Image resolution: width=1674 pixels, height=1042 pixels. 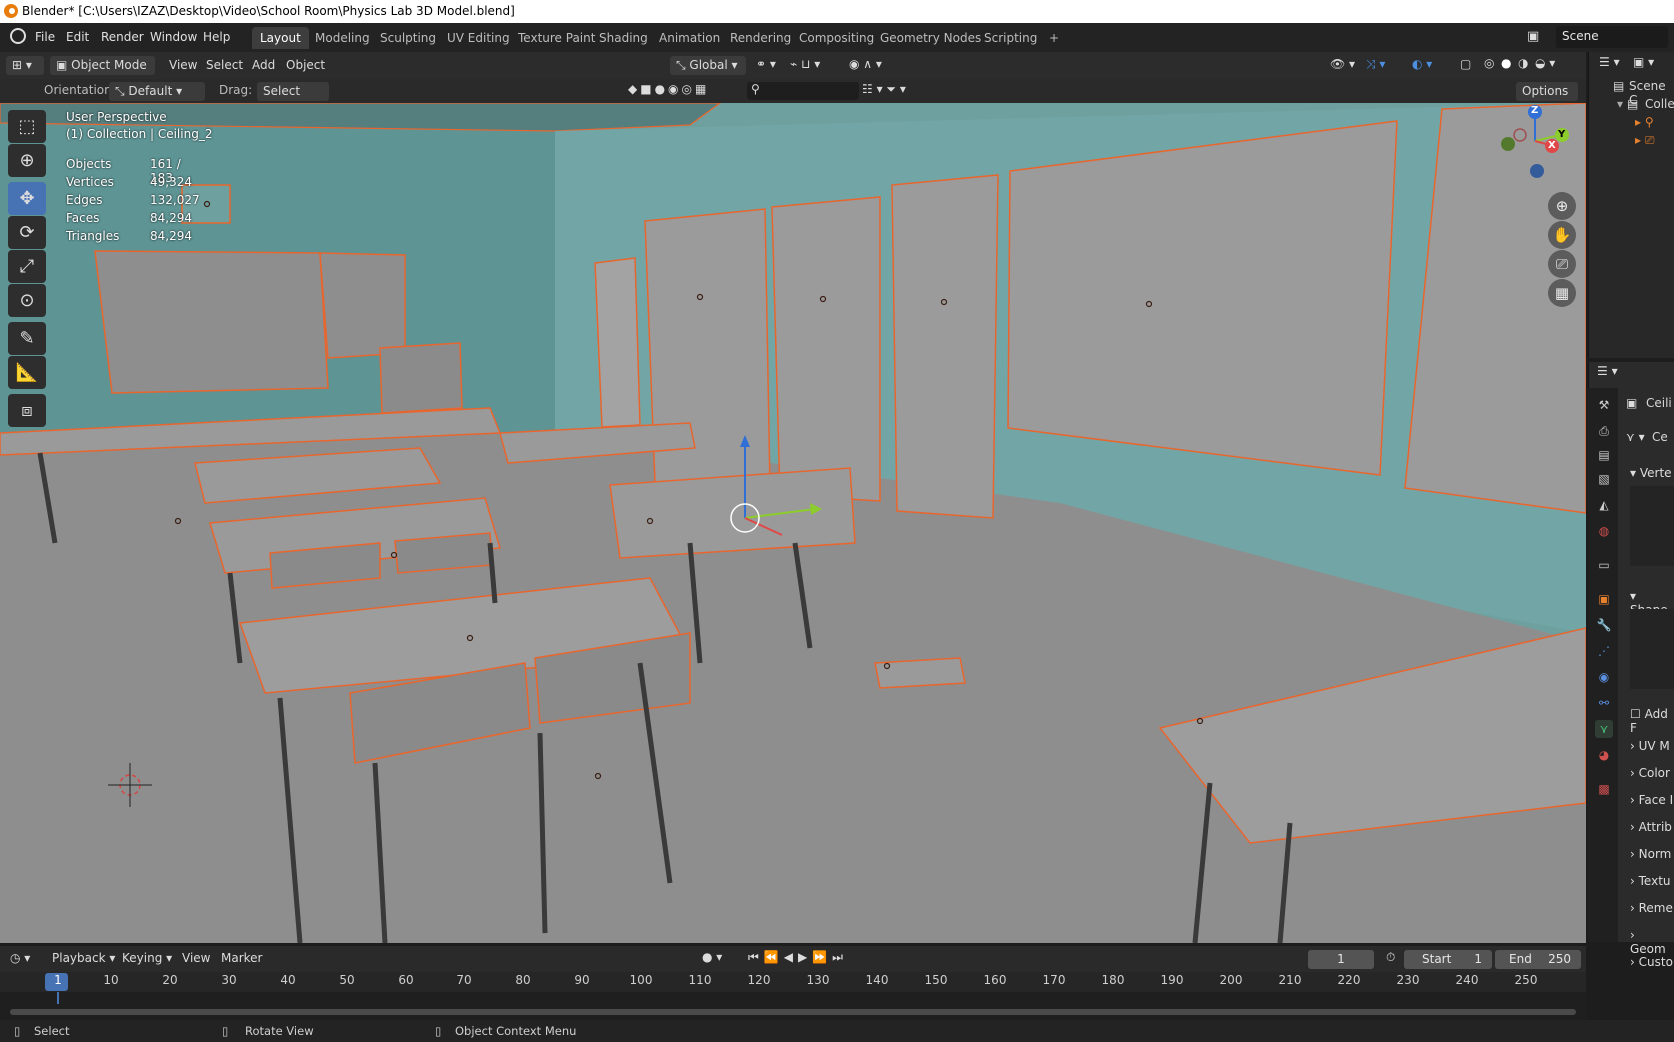 What do you see at coordinates (1465, 64) in the screenshot?
I see `xray-toggle-icon: ▢` at bounding box center [1465, 64].